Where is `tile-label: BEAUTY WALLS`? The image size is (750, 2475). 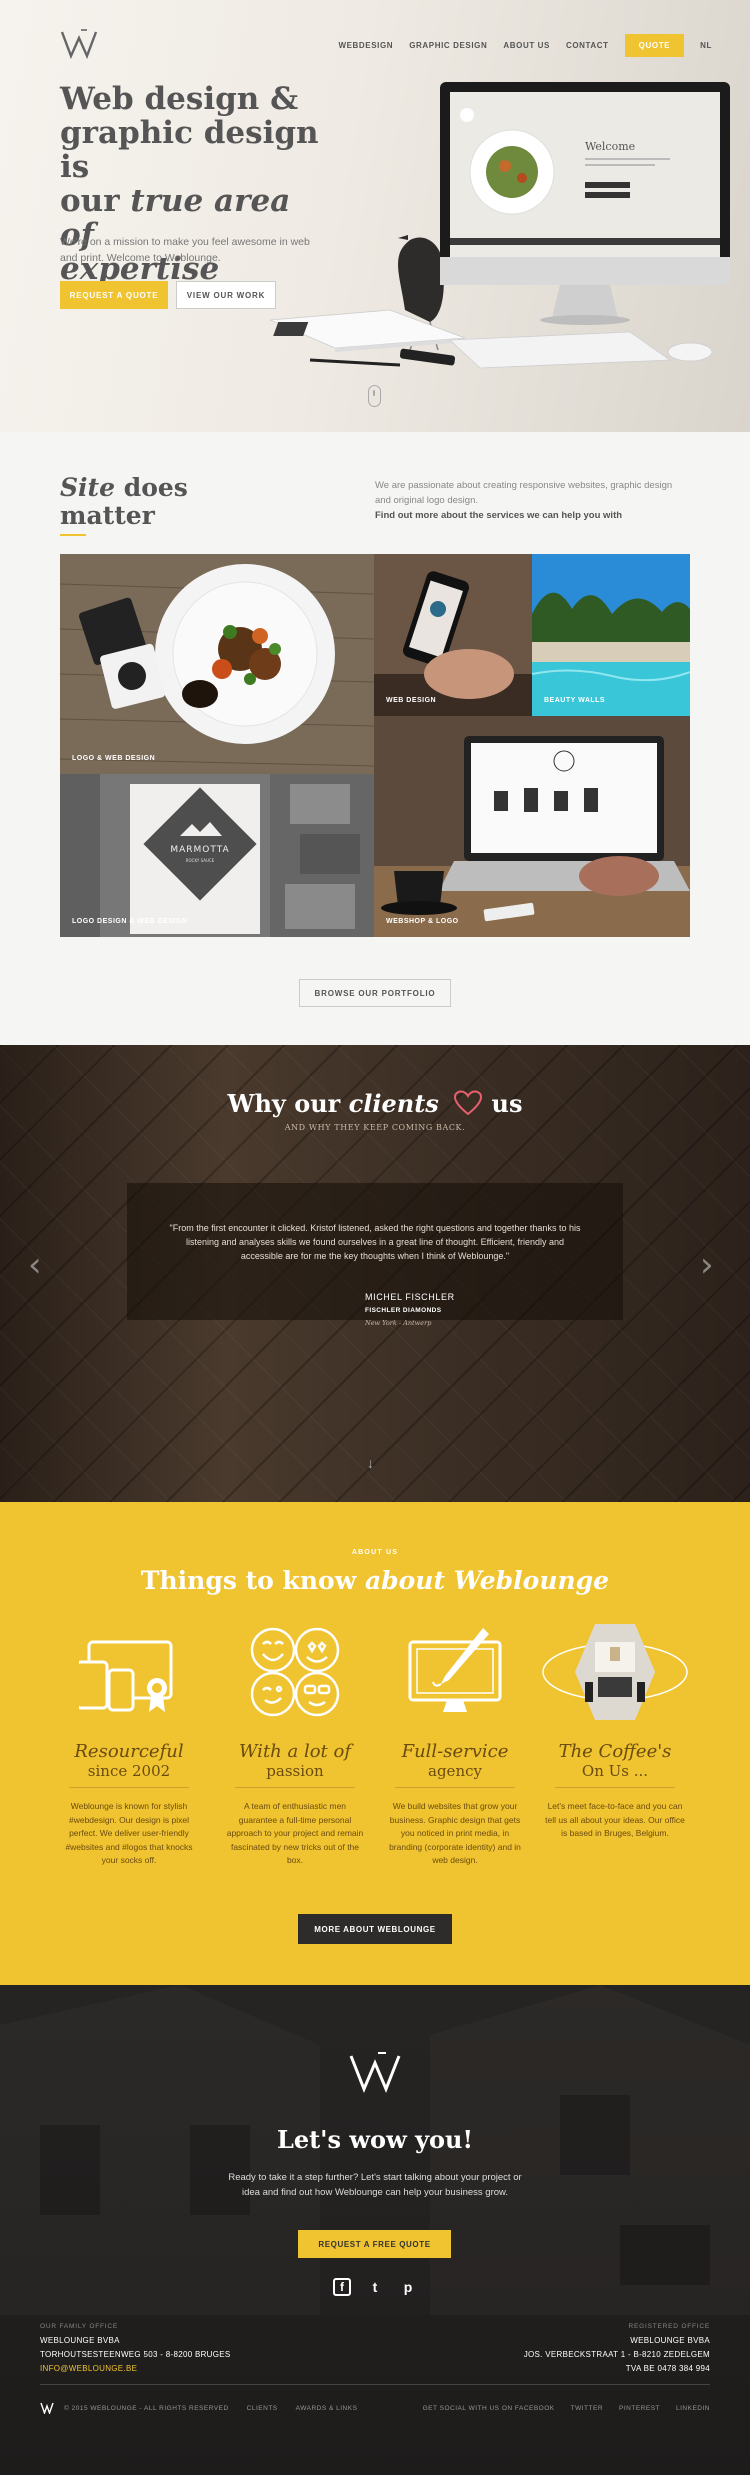 tile-label: BEAUTY WALLS is located at coordinates (575, 700).